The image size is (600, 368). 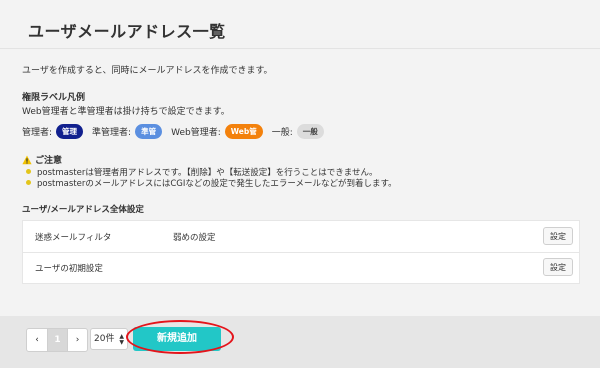 What do you see at coordinates (558, 236) in the screenshot?
I see `spam-filter-settings-button: 設定` at bounding box center [558, 236].